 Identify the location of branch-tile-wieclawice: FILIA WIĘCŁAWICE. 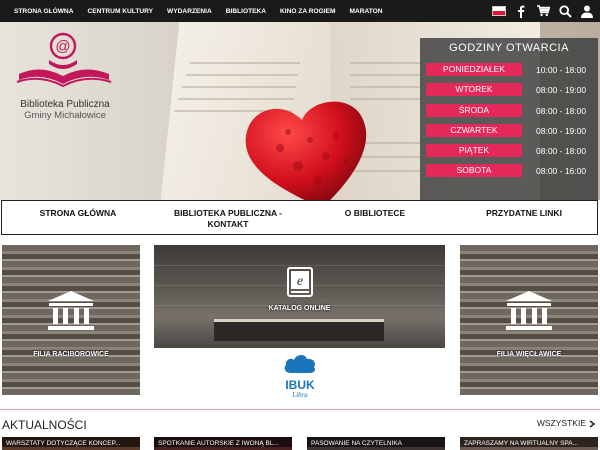
(529, 320).